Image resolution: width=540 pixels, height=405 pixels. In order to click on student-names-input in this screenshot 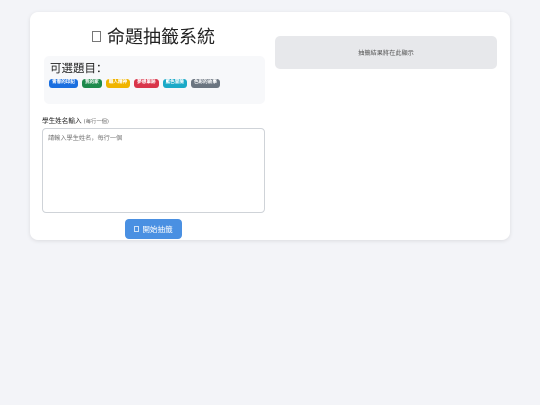, I will do `click(153, 170)`.